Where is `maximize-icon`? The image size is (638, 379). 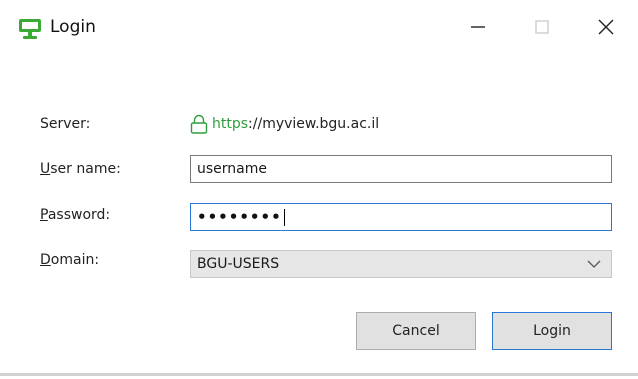 maximize-icon is located at coordinates (542, 27).